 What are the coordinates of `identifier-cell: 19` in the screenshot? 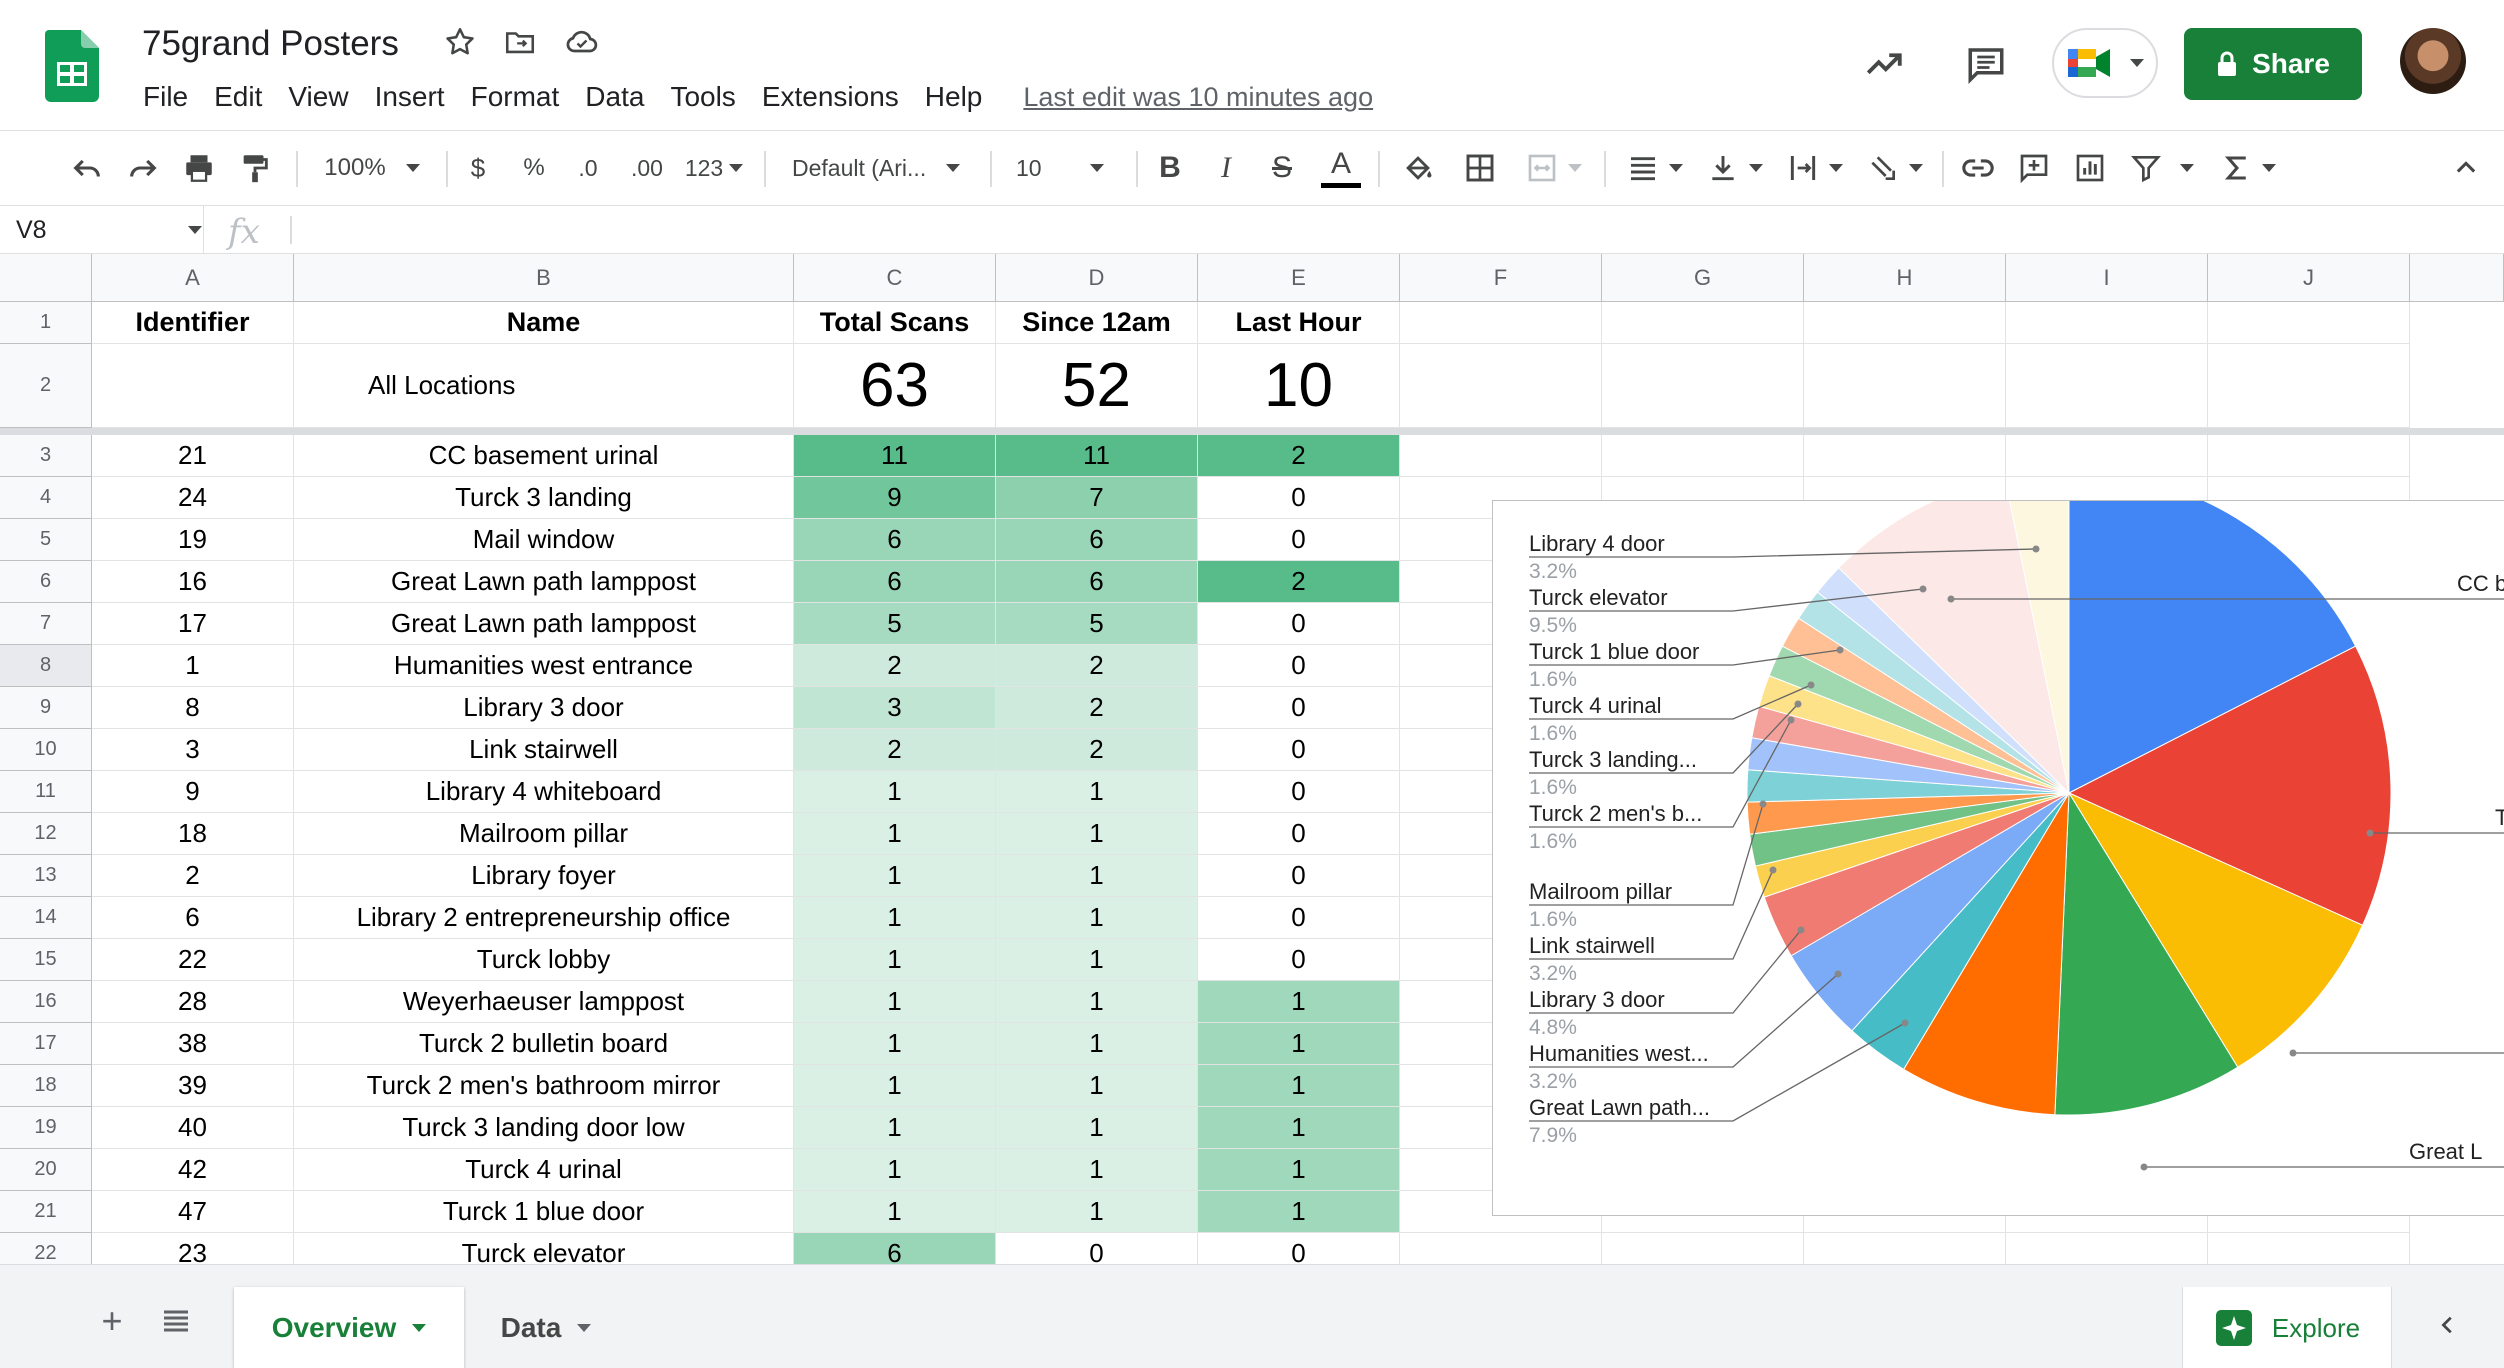 It's located at (193, 540).